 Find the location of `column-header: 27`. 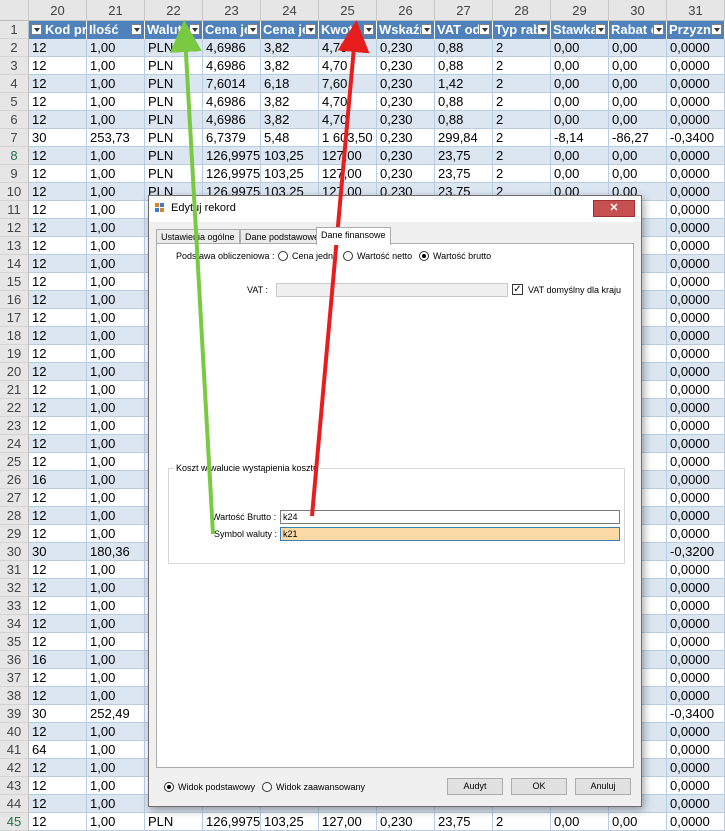

column-header: 27 is located at coordinates (464, 10).